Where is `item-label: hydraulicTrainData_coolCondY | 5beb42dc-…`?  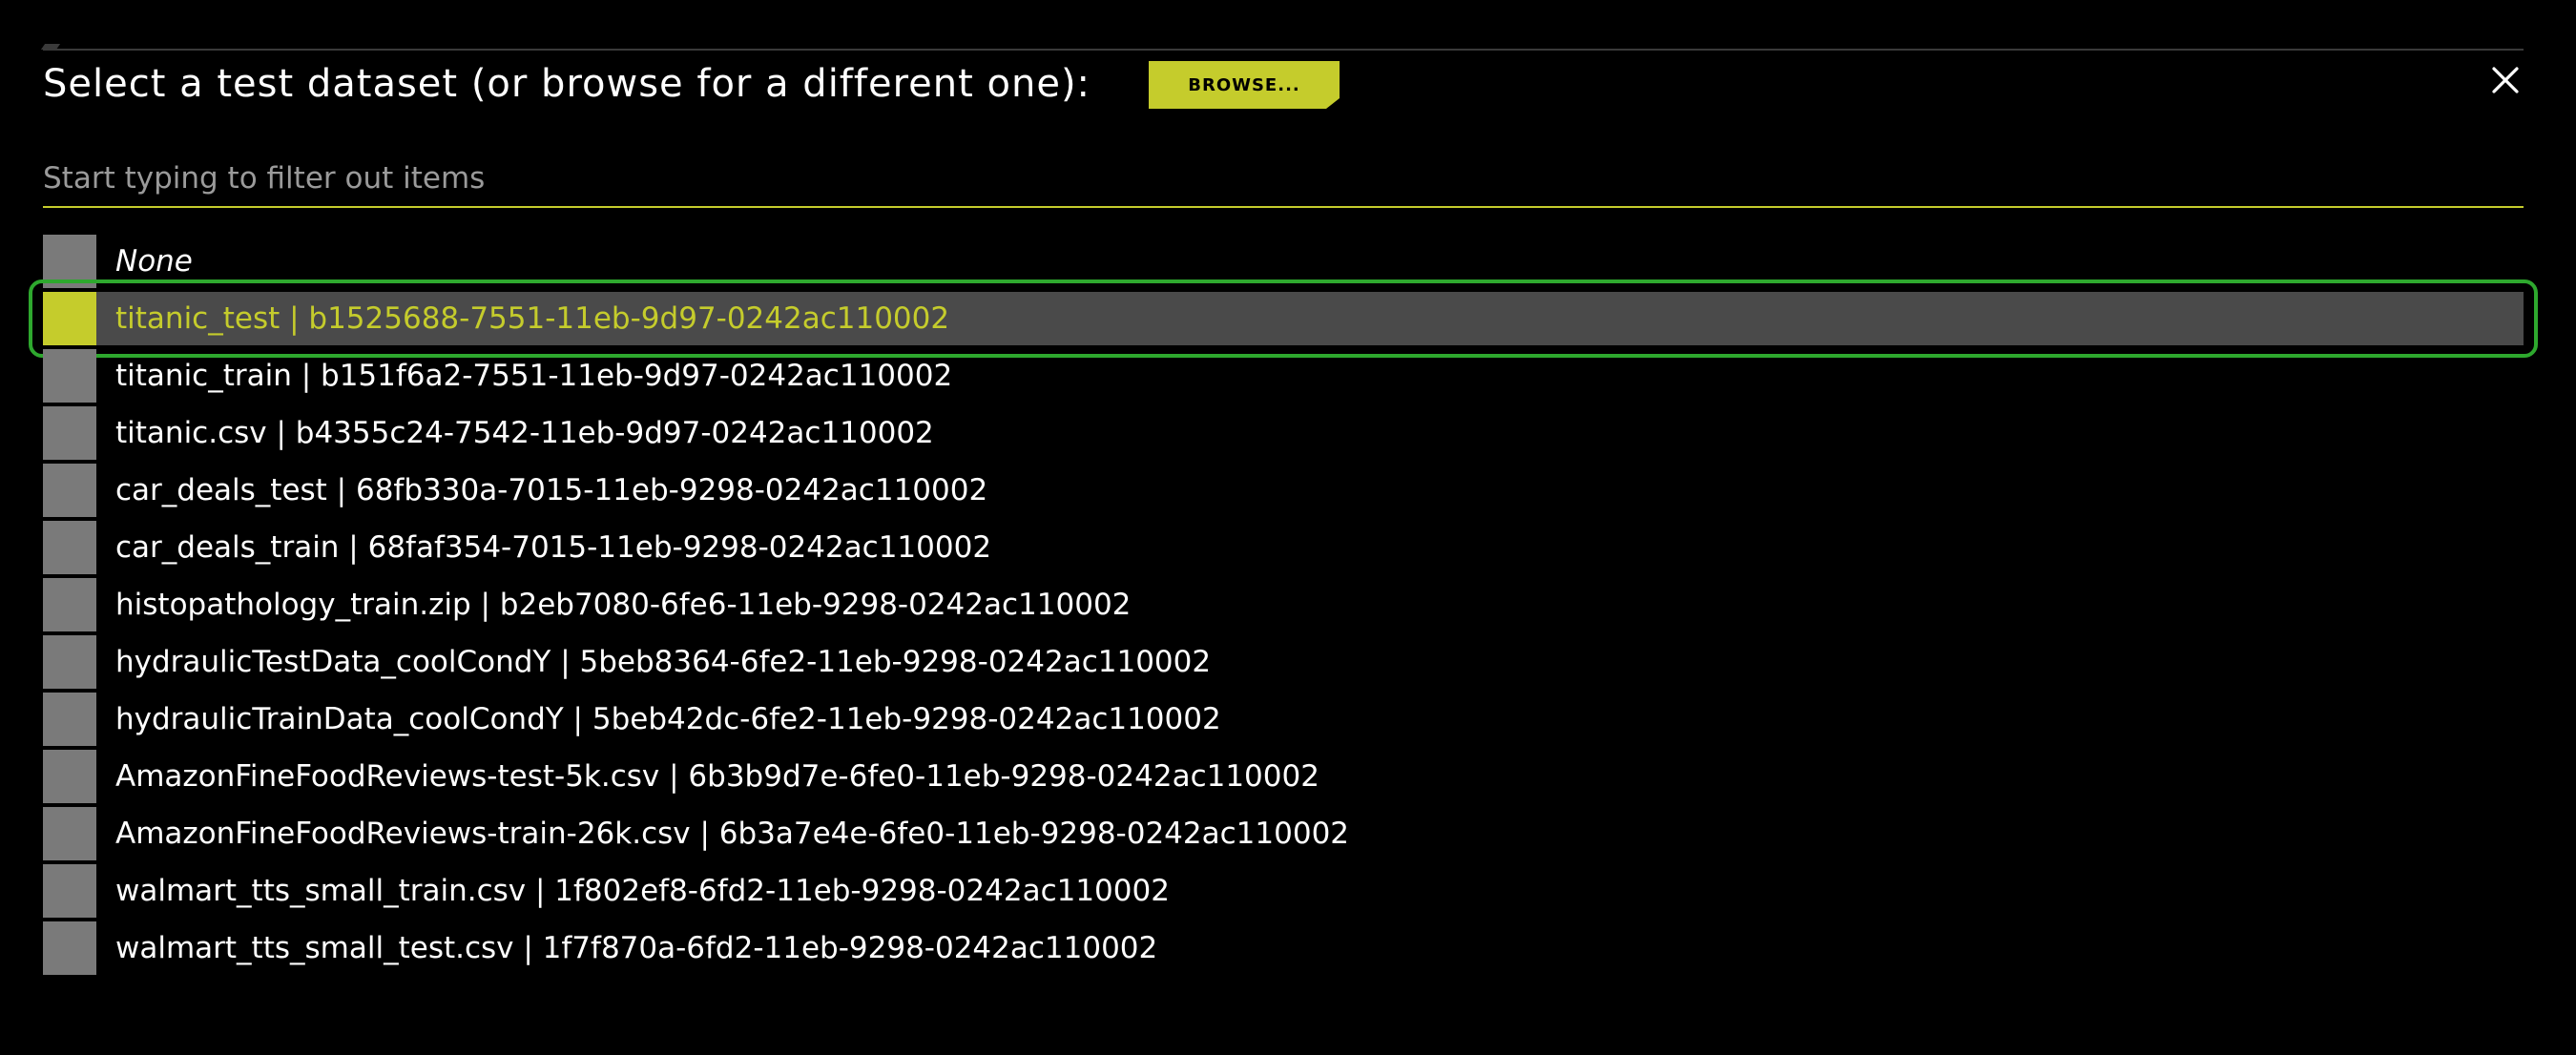
item-label: hydraulicTrainData_coolCondY | 5beb42dc-… is located at coordinates (668, 719).